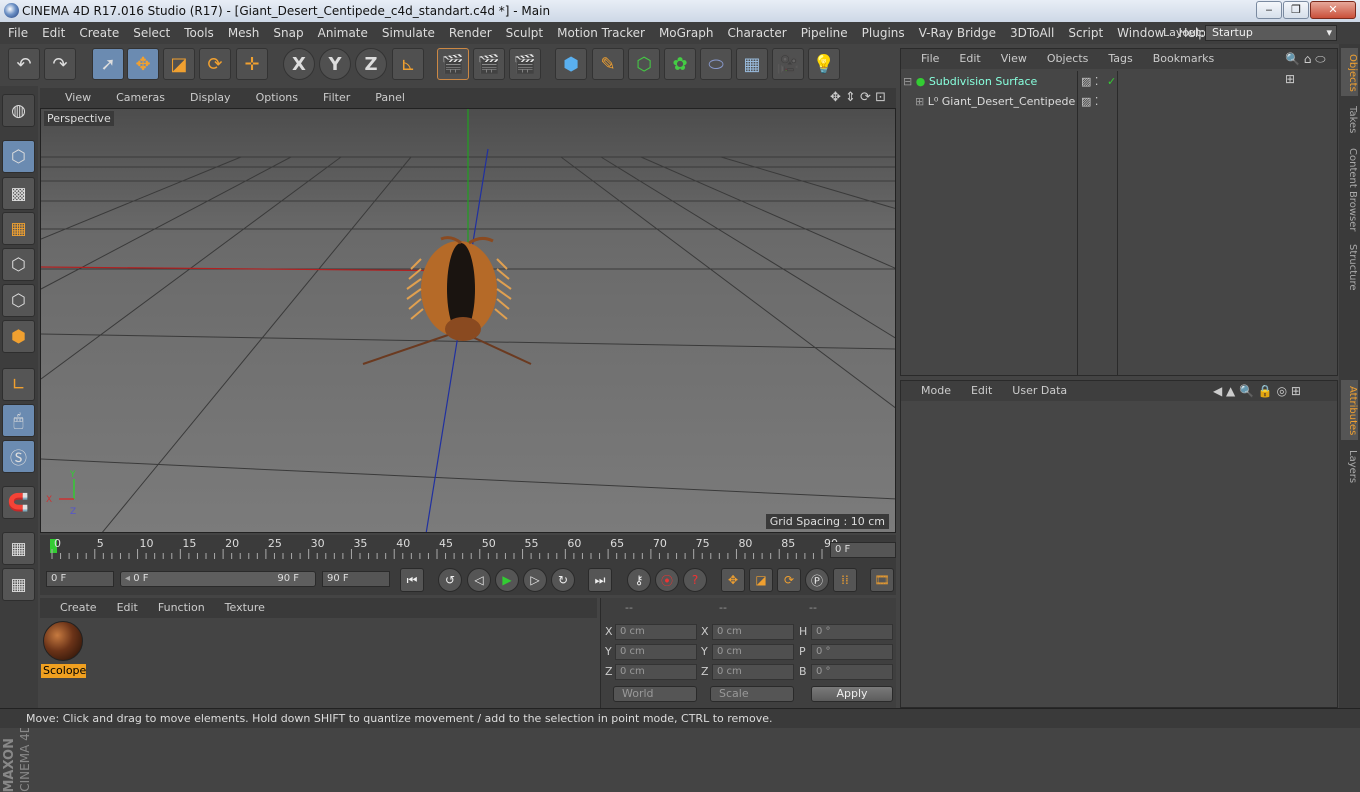 This screenshot has height=792, width=1360. Describe the element at coordinates (655, 694) in the screenshot. I see `coord-world-dropdown: World` at that location.